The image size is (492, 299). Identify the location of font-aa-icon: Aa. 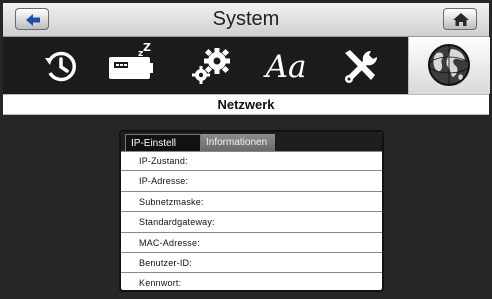
(285, 67).